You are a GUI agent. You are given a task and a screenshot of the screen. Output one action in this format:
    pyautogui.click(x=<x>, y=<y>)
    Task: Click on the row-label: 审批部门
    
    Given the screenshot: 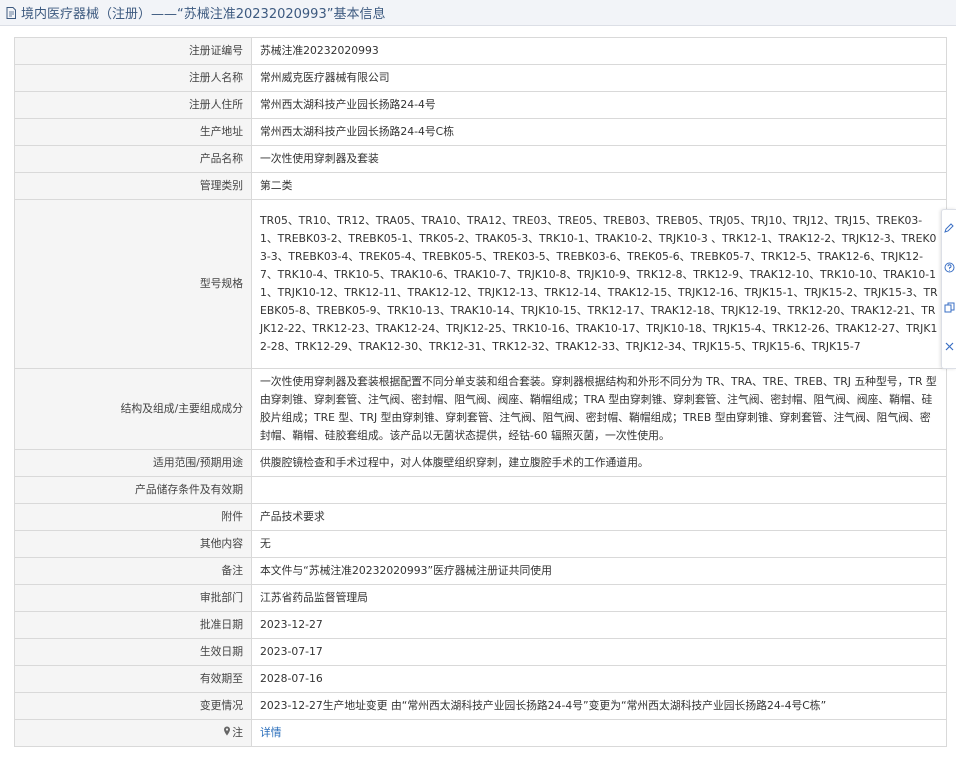 What is the action you would take?
    pyautogui.click(x=133, y=598)
    